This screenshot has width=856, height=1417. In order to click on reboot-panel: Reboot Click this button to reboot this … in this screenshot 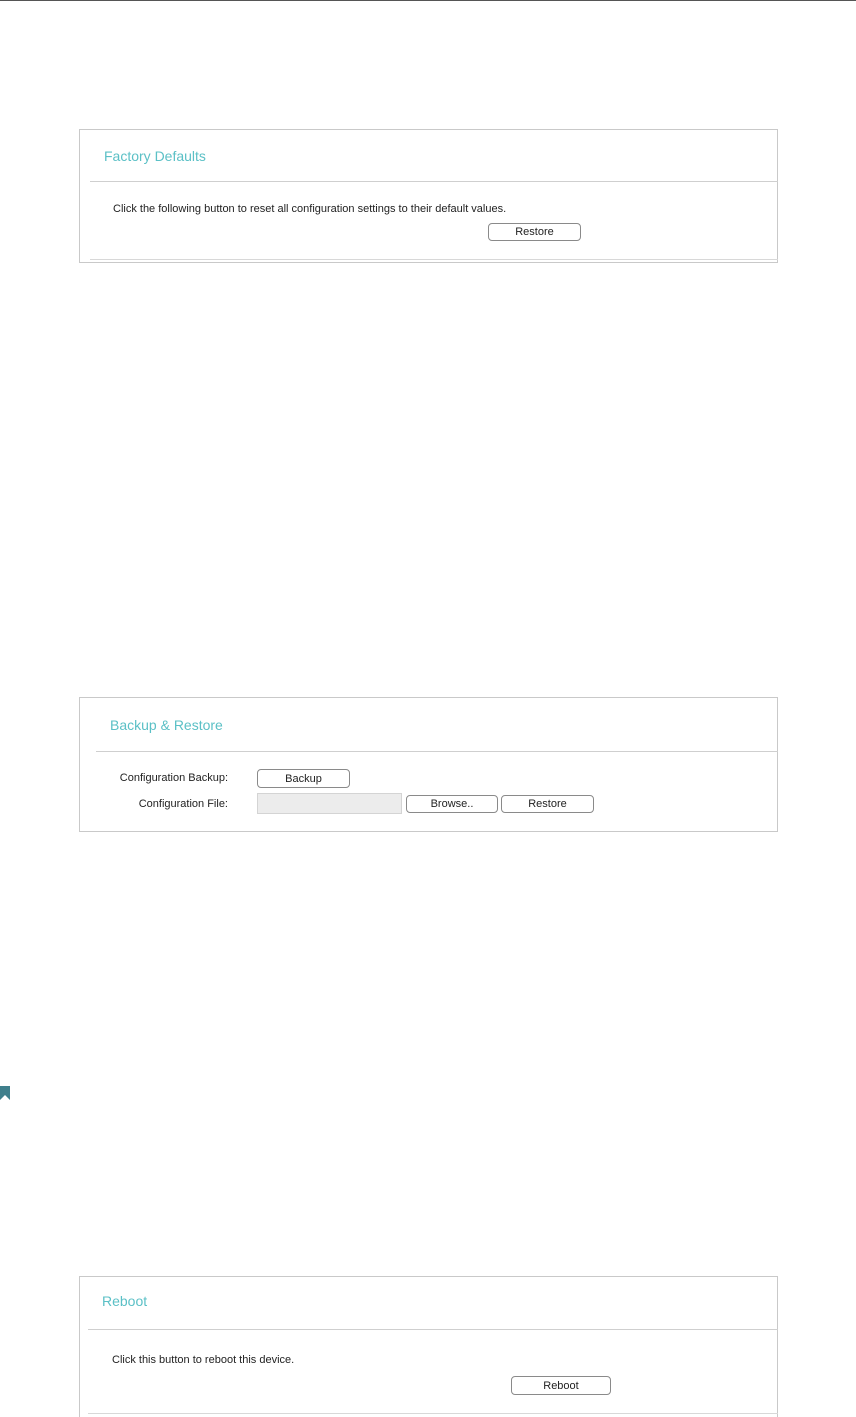, I will do `click(428, 1346)`.